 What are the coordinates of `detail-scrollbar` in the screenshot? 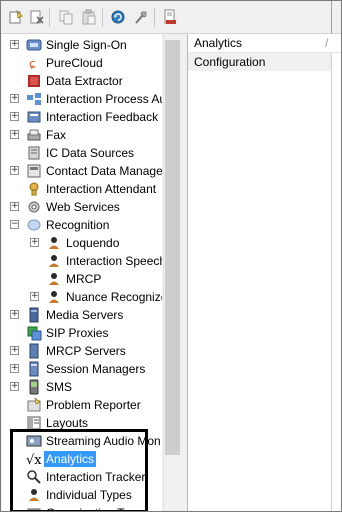 It's located at (336, 282).